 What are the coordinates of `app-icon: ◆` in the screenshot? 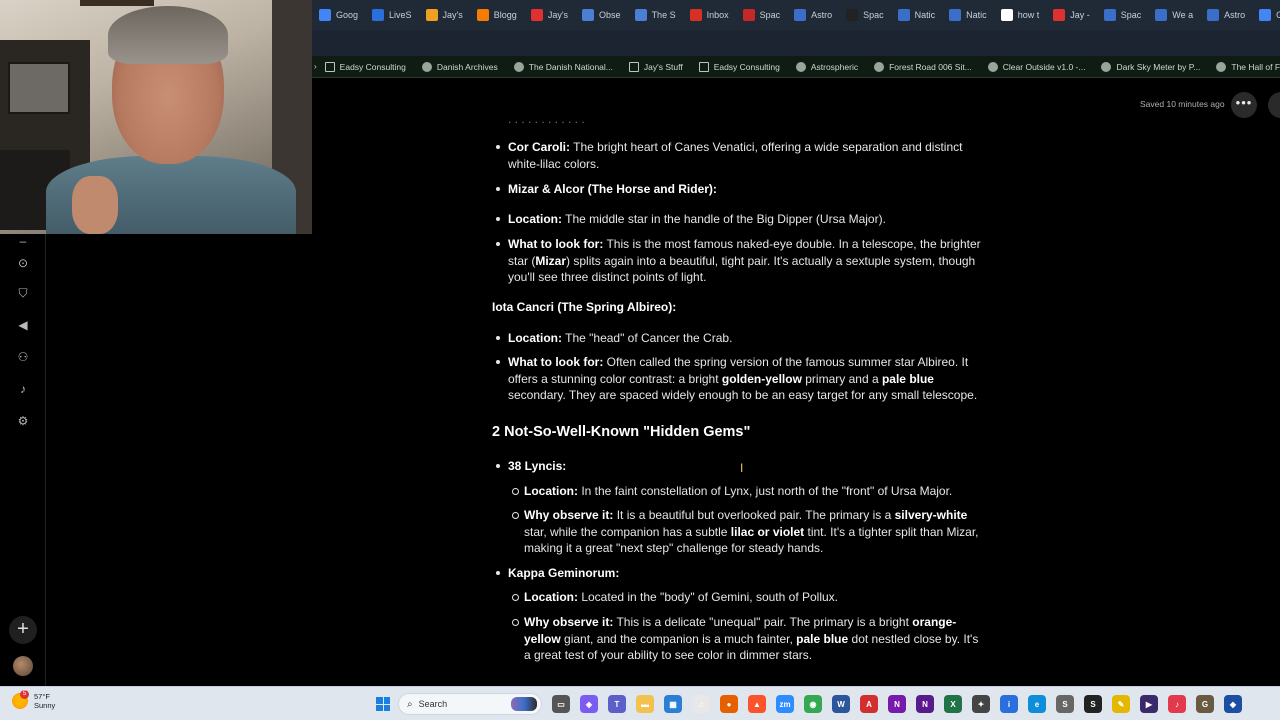 It's located at (1233, 704).